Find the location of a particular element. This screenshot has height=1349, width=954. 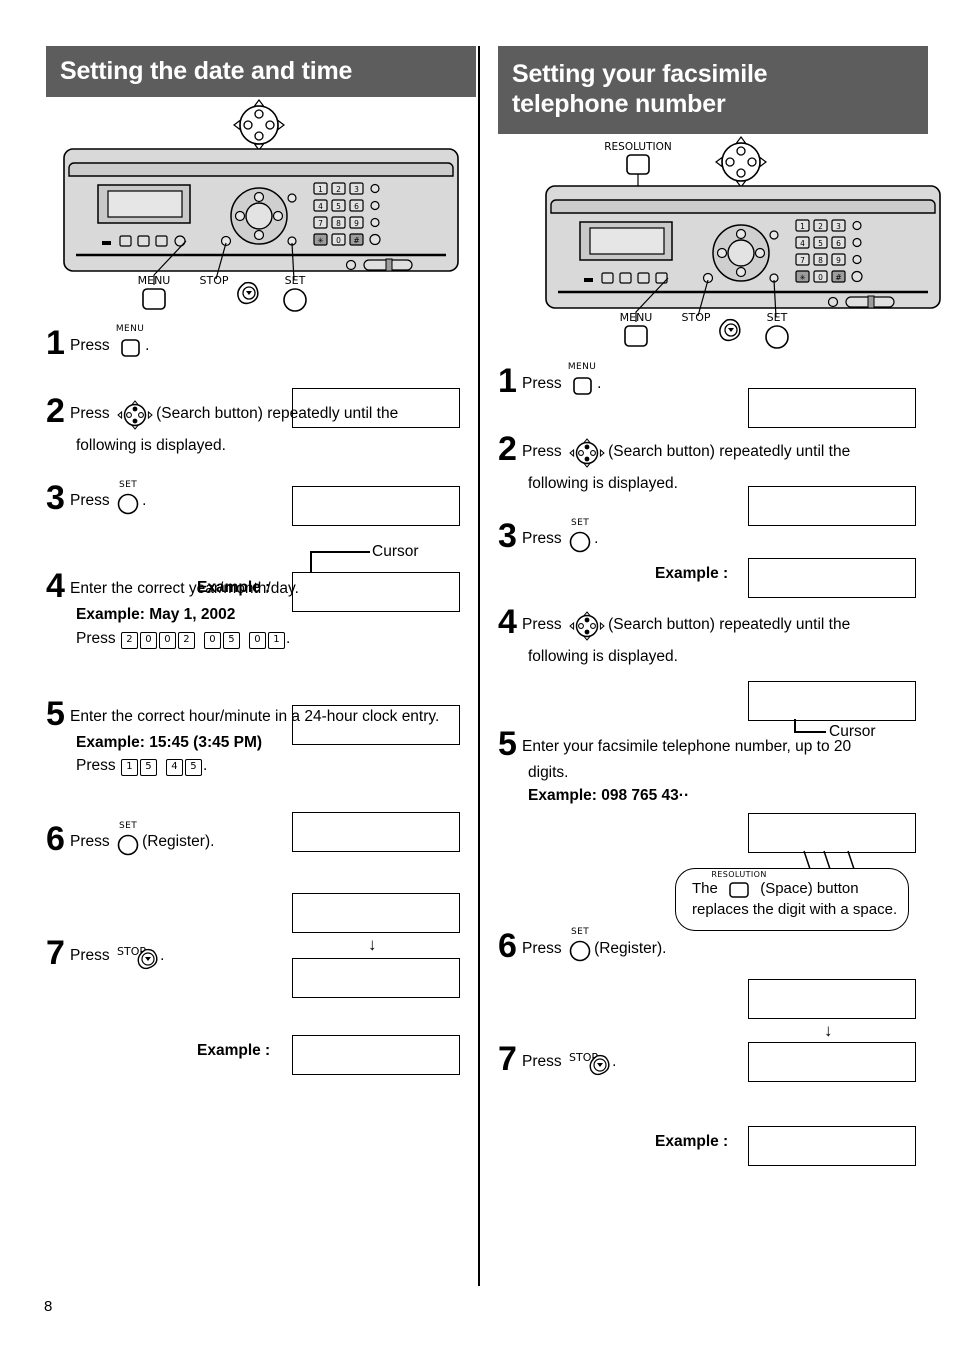

svg-text: 3 is located at coordinates (838, 226).